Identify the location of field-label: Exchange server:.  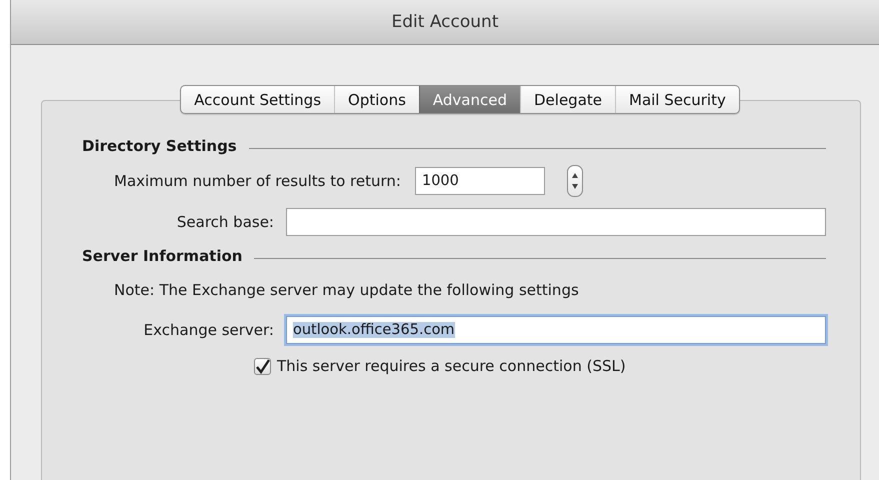
(208, 330).